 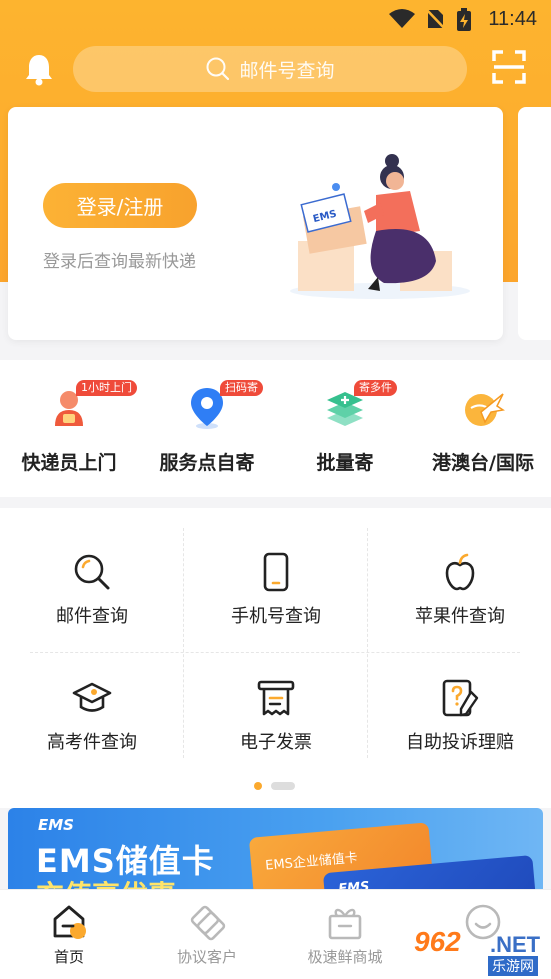 I want to click on watermark-suffix: .NET, so click(x=515, y=944).